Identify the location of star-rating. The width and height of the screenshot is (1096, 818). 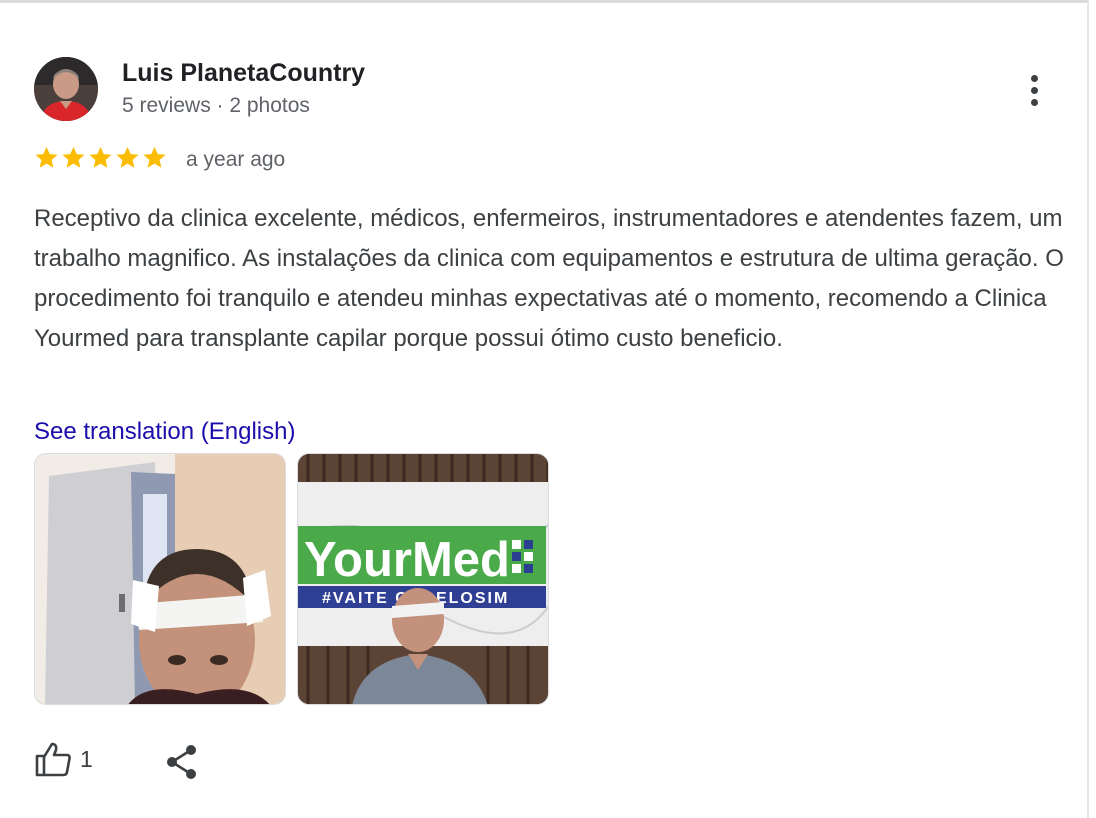
(100, 157).